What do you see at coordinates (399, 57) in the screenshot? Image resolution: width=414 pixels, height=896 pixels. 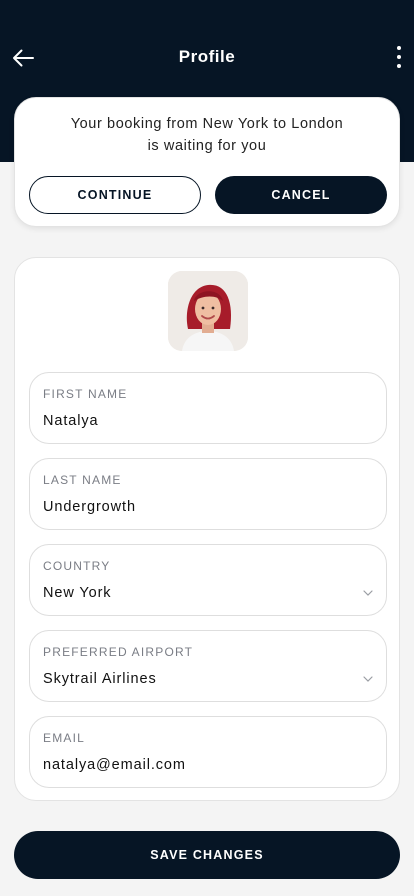 I see `more-options-button` at bounding box center [399, 57].